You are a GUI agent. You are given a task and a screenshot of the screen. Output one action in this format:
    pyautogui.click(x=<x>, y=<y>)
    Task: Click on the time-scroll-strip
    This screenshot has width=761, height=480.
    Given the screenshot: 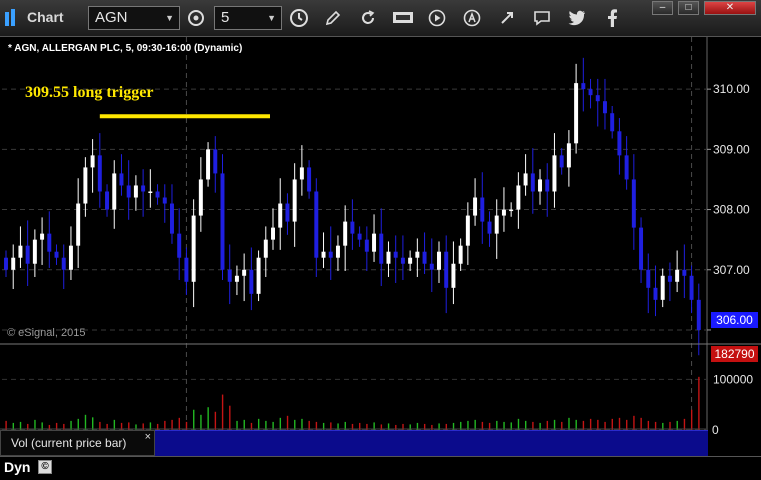 What is the action you would take?
    pyautogui.click(x=431, y=443)
    